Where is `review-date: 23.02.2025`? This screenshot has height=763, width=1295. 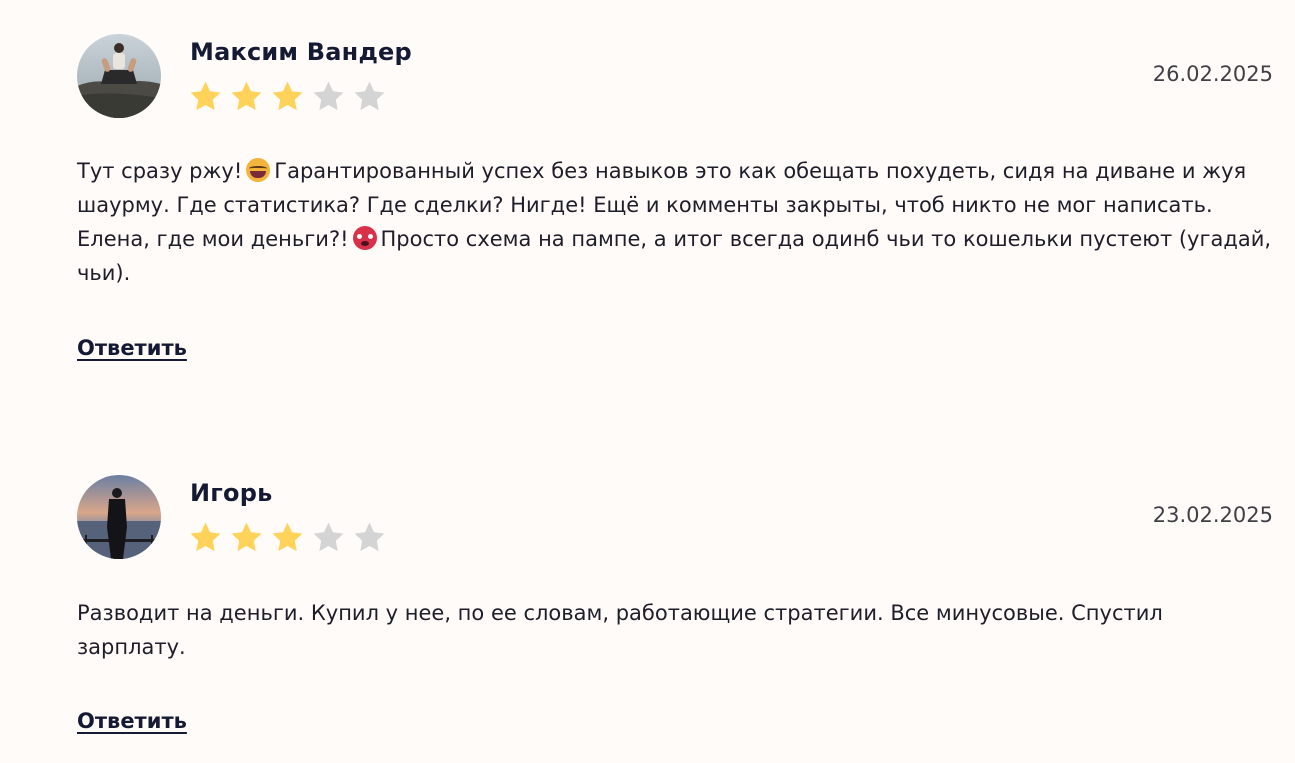 review-date: 23.02.2025 is located at coordinates (1212, 515).